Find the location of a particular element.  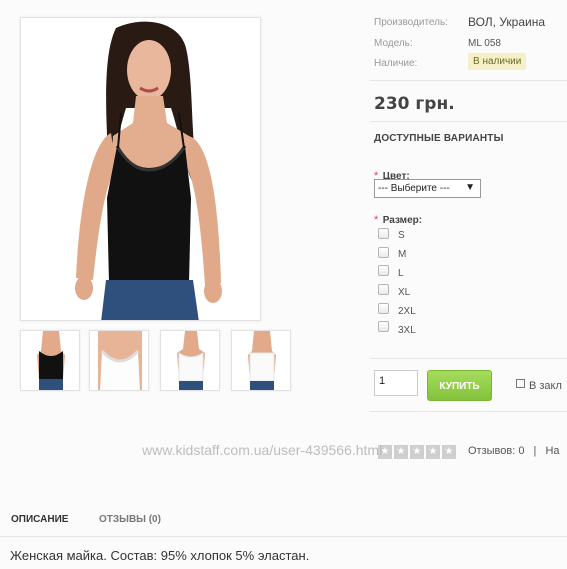

tab-reviews: ОТЗЫВЫ (0) is located at coordinates (130, 519).